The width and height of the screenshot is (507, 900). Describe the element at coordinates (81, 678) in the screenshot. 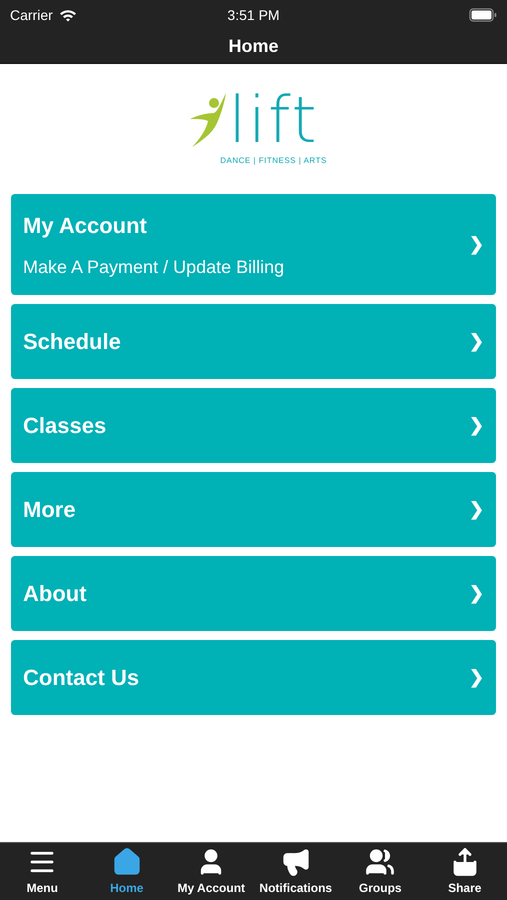

I see `card-title: Contact Us` at that location.